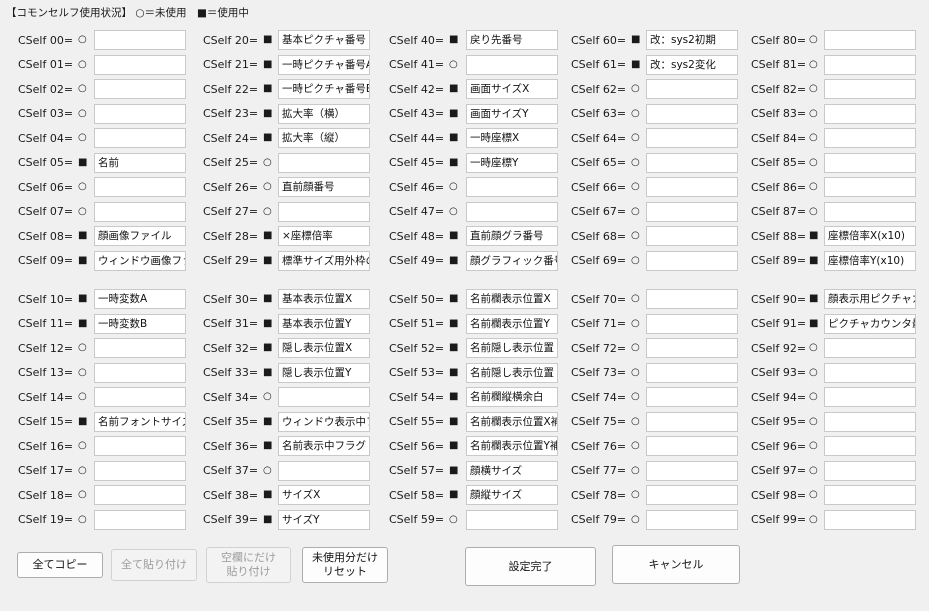 This screenshot has width=929, height=611. Describe the element at coordinates (512, 162) in the screenshot. I see `cself-name-field: 一時座標Y` at that location.